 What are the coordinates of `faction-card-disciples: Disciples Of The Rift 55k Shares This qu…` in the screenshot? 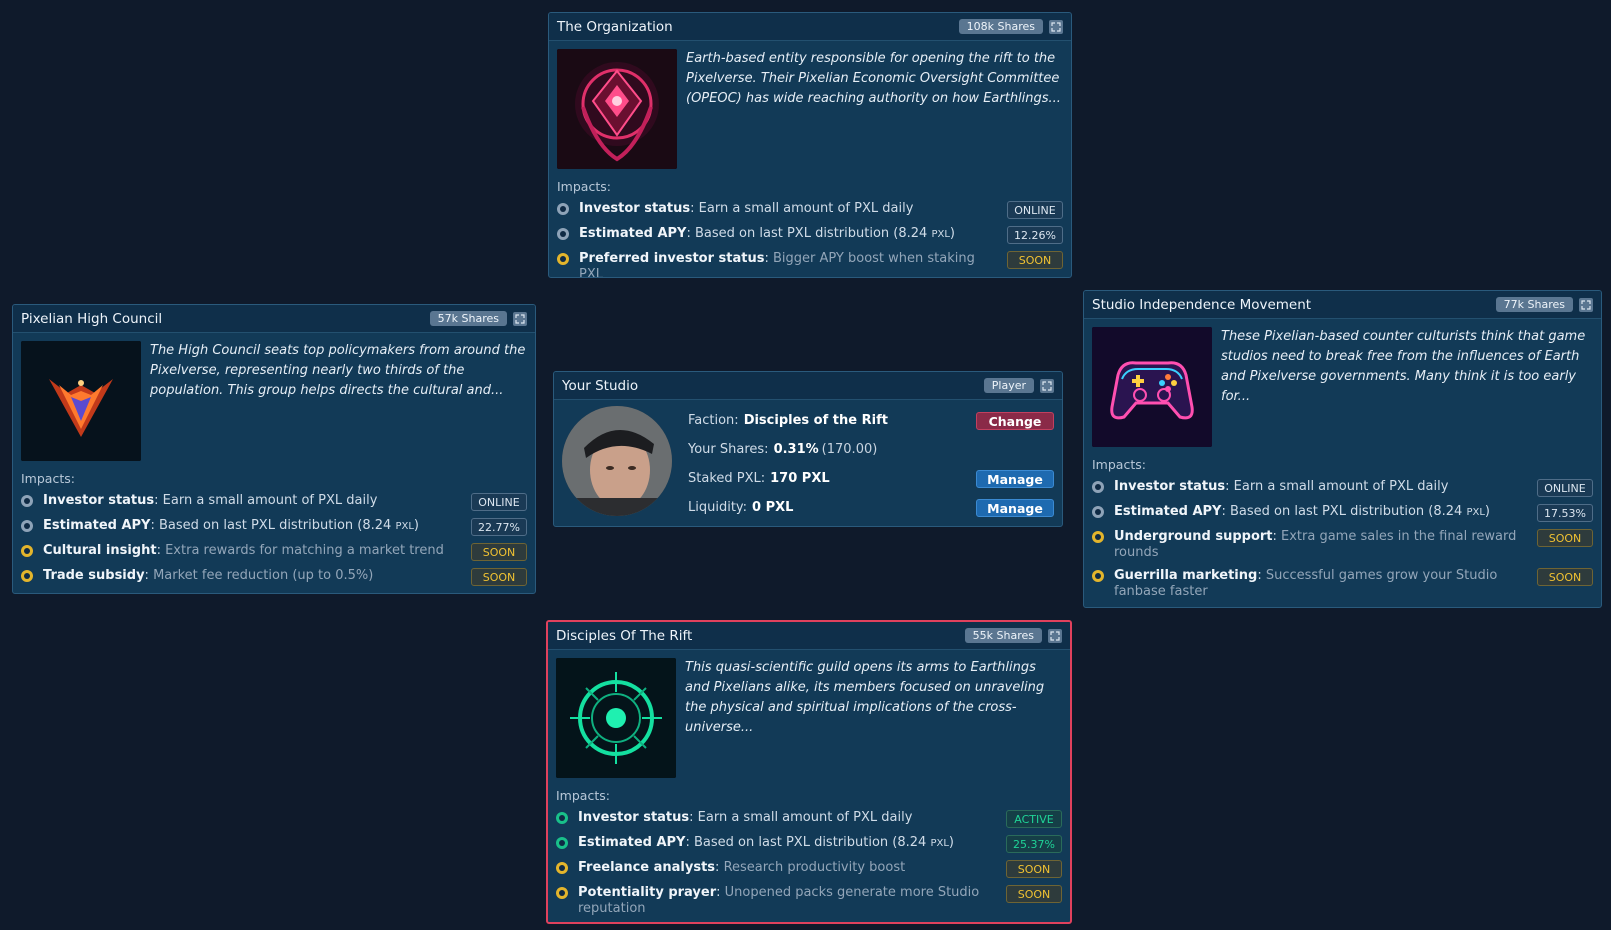 It's located at (809, 772).